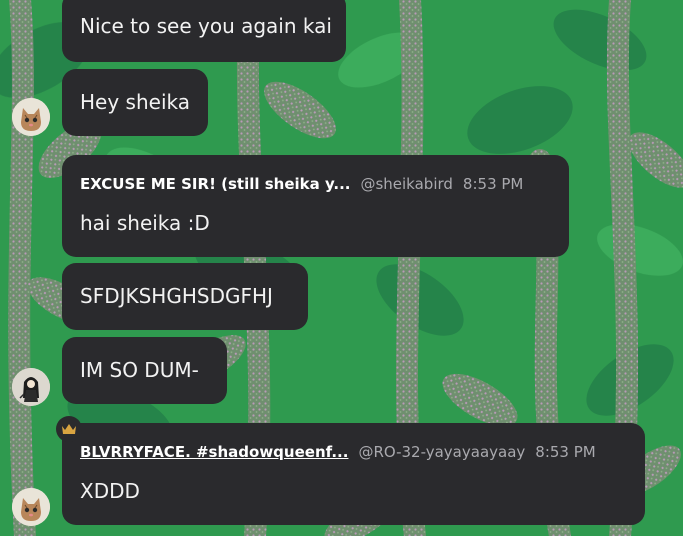 This screenshot has width=683, height=536. What do you see at coordinates (441, 452) in the screenshot?
I see `sender-handle: @RO-32-yayayaayaay` at bounding box center [441, 452].